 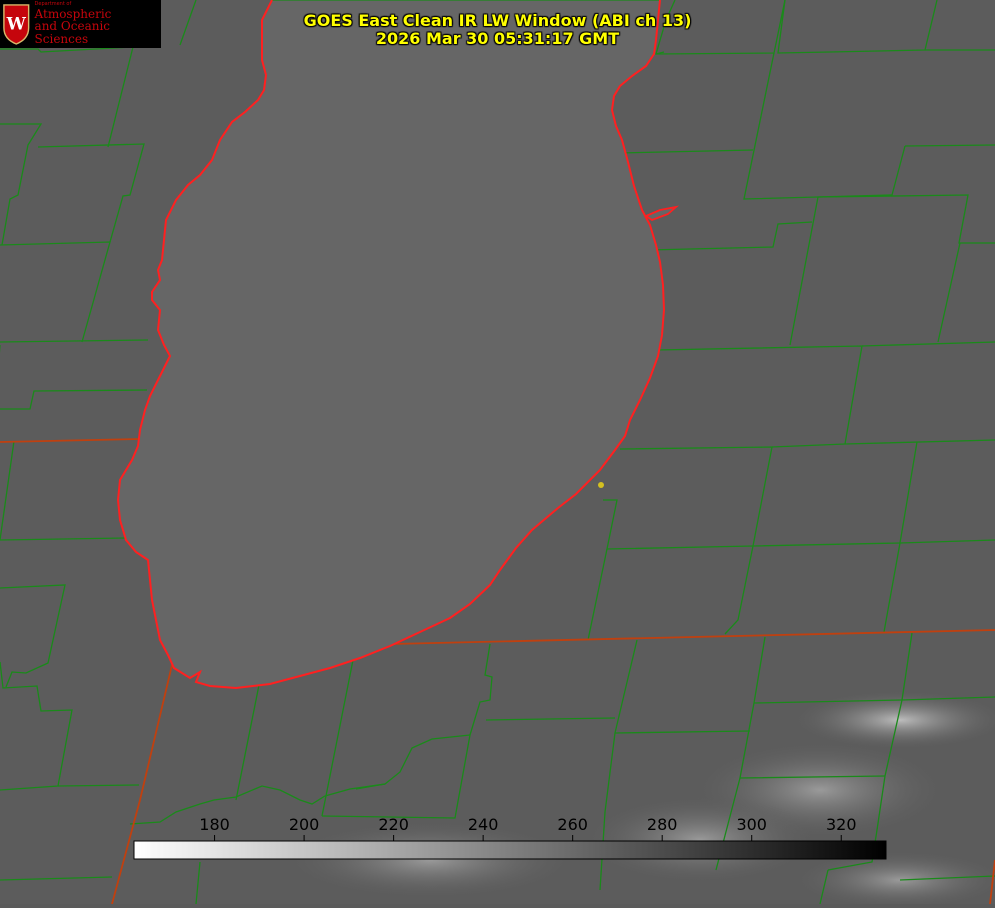 I want to click on colorbar-gradient, so click(x=510, y=850).